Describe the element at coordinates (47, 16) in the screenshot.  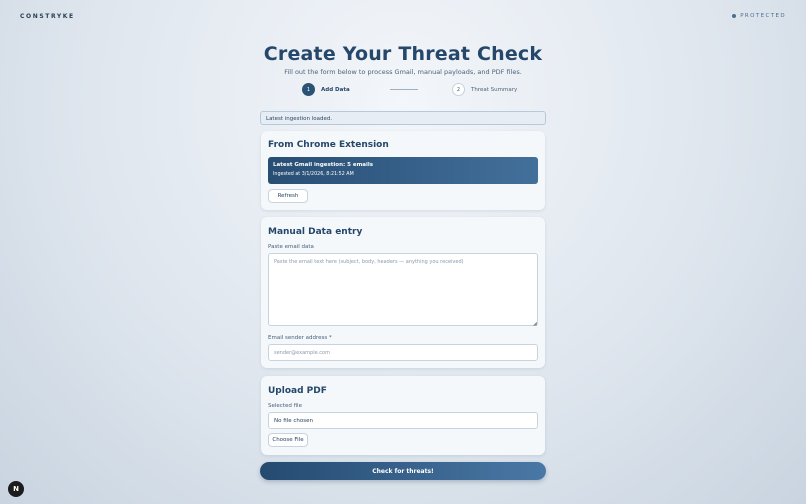
I see `brand-logo: CONSTRYKE` at that location.